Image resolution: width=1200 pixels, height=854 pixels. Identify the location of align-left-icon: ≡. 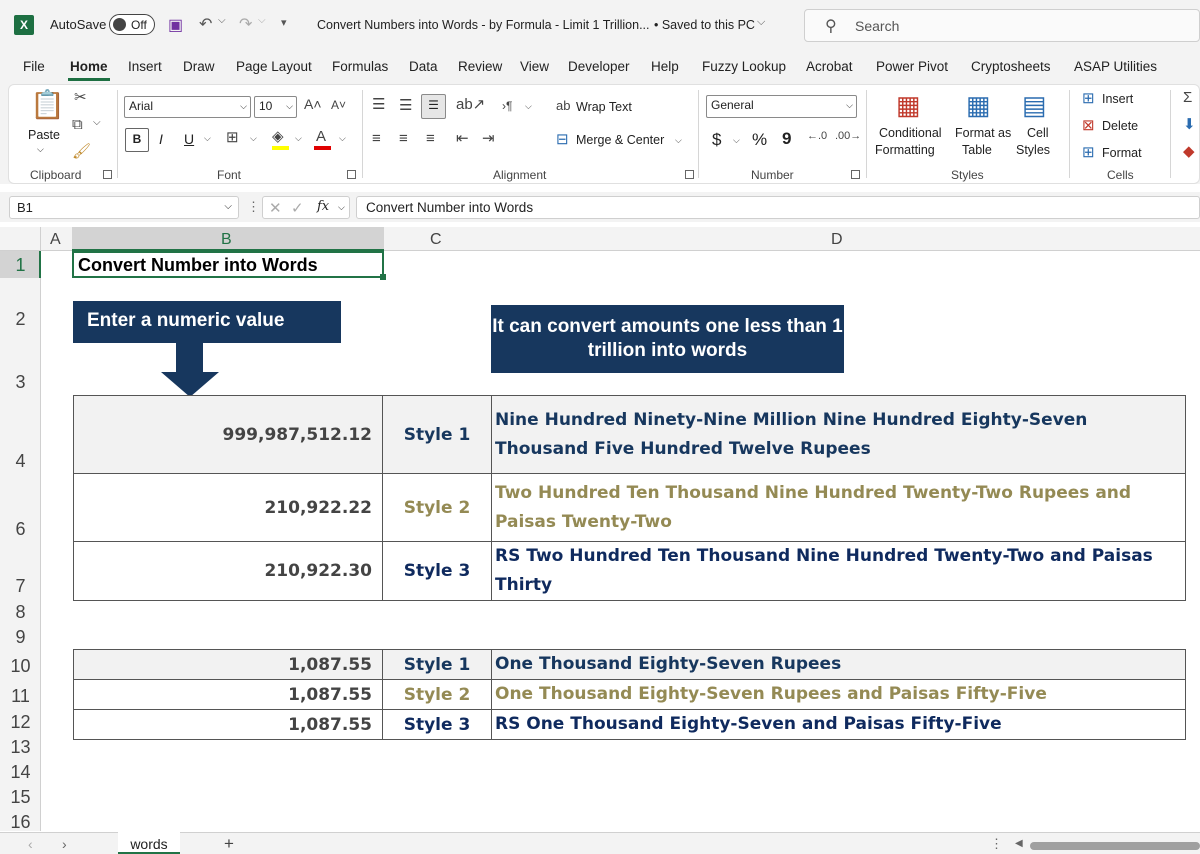
(376, 138).